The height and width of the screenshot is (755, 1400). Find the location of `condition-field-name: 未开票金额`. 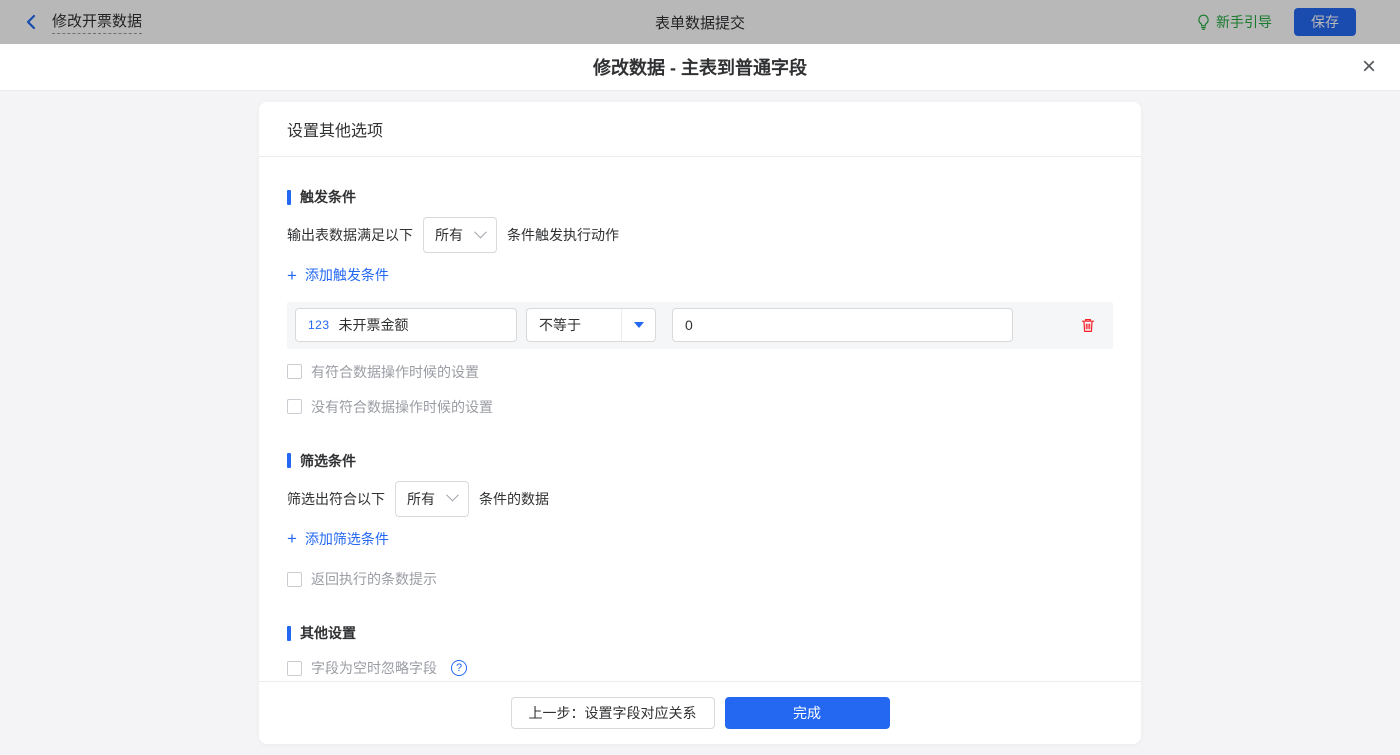

condition-field-name: 未开票金额 is located at coordinates (373, 325).